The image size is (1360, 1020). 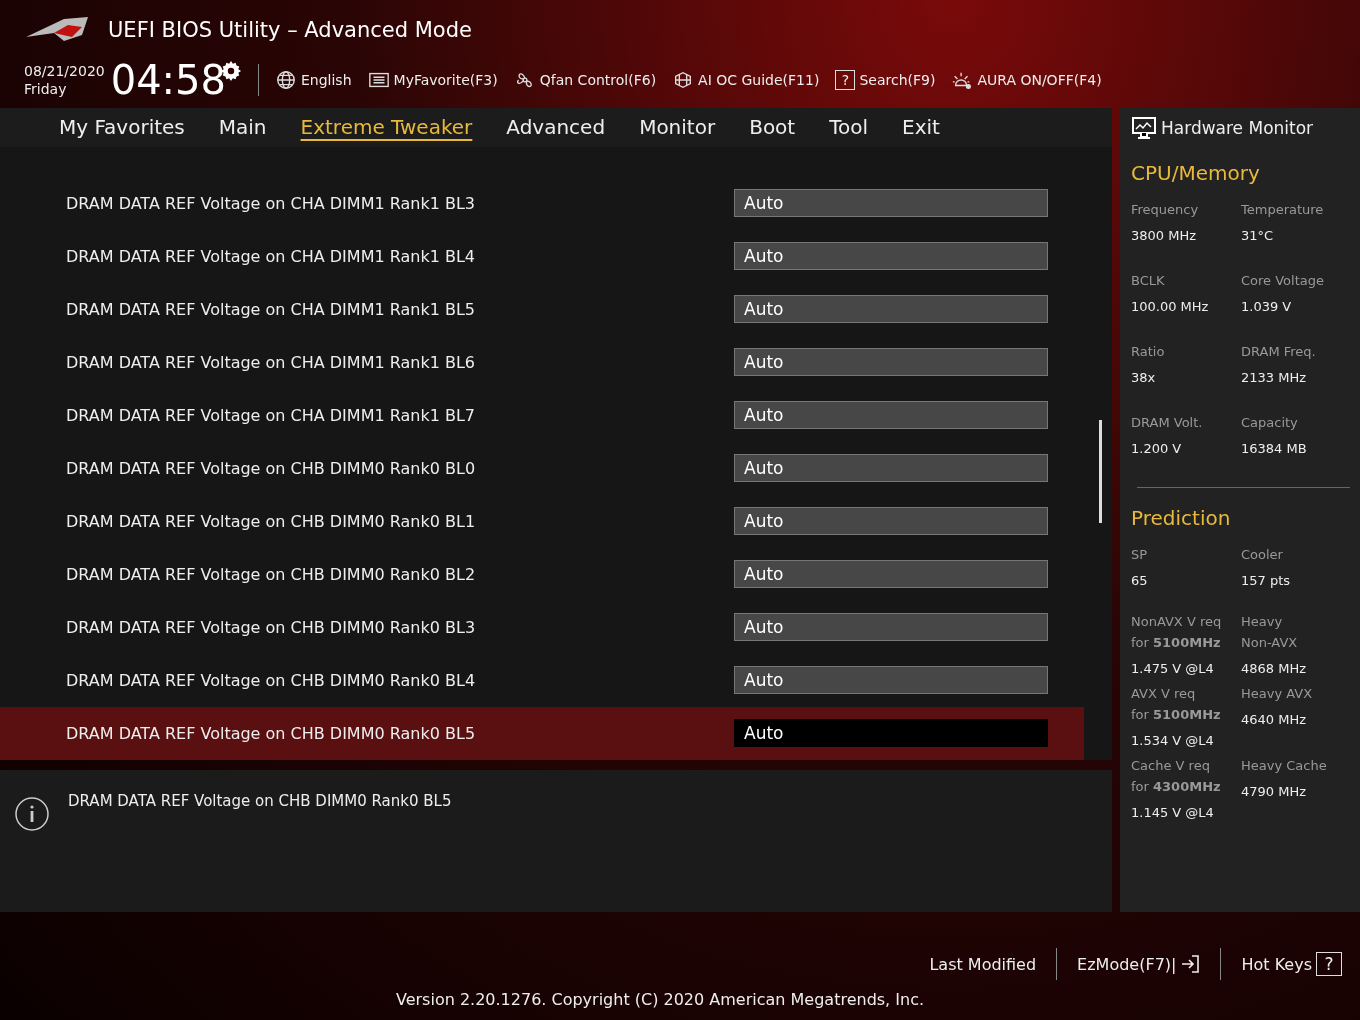 I want to click on setting-label: DRAM DATA REF Voltage on CHA DIMM1 Rank1 BL7, so click(x=271, y=415).